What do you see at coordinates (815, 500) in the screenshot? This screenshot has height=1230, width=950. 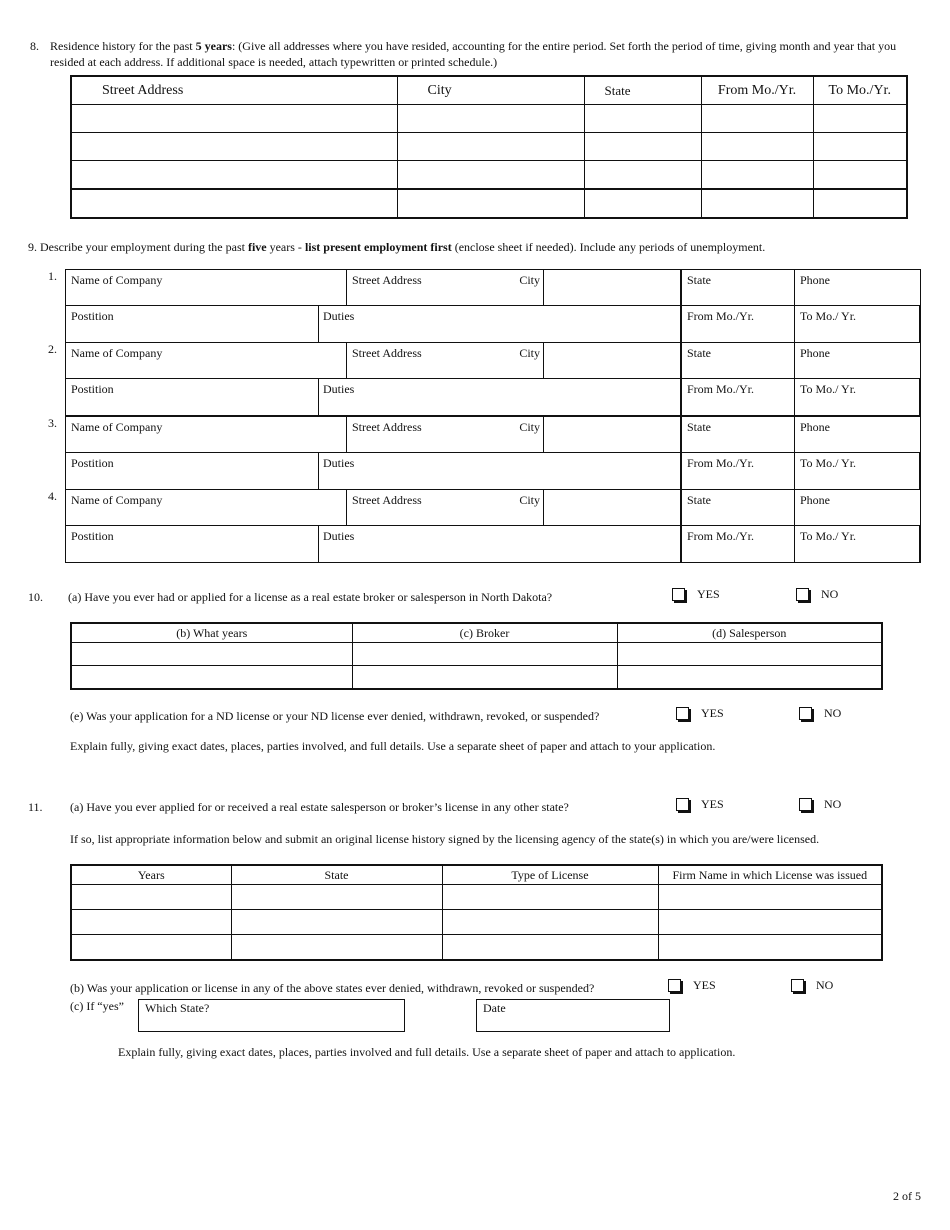 I see `phone-label: Phone` at bounding box center [815, 500].